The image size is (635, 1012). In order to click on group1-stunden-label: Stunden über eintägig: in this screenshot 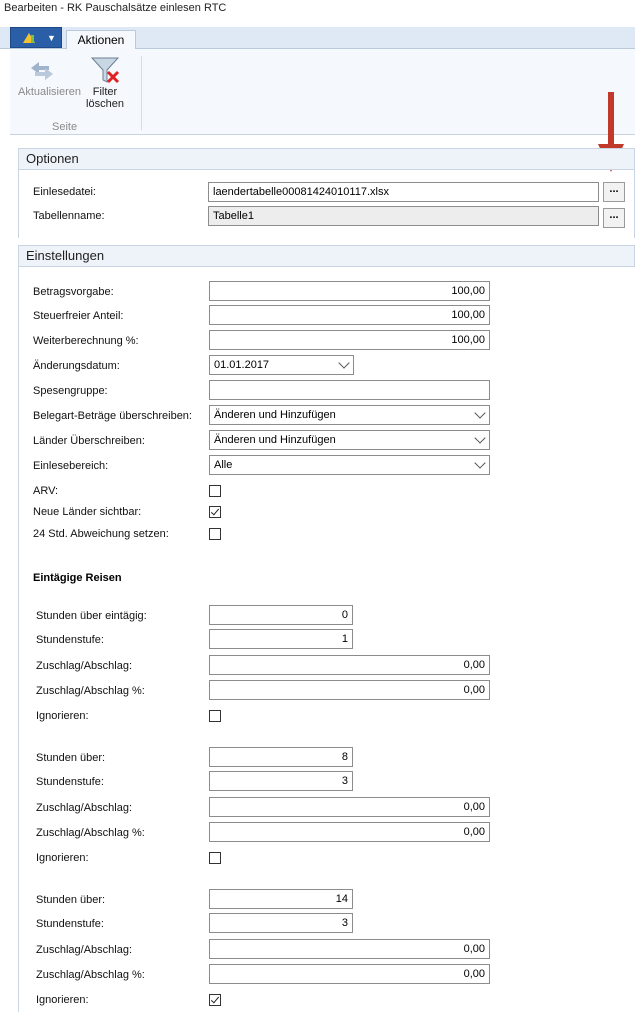, I will do `click(91, 616)`.